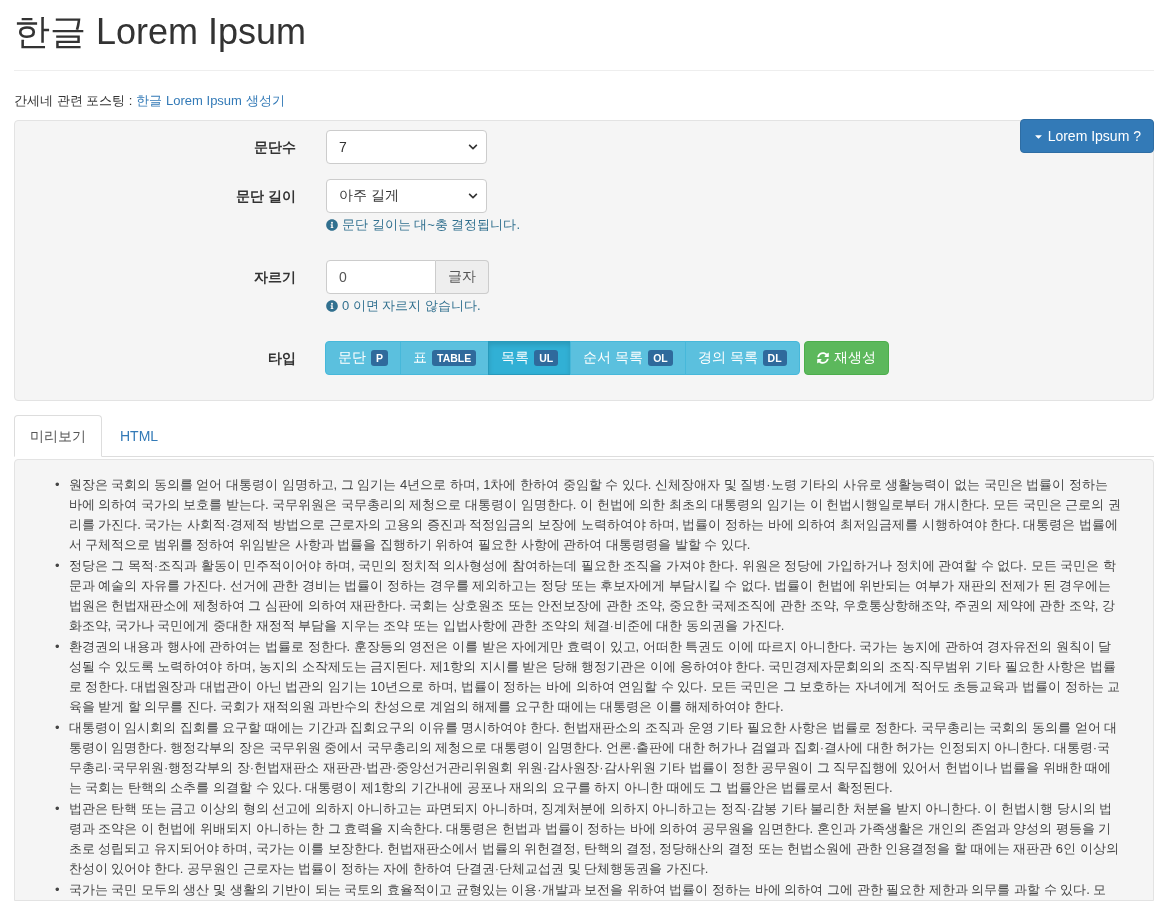 The width and height of the screenshot is (1164, 905). What do you see at coordinates (363, 358) in the screenshot?
I see `type-button: 문단 P` at bounding box center [363, 358].